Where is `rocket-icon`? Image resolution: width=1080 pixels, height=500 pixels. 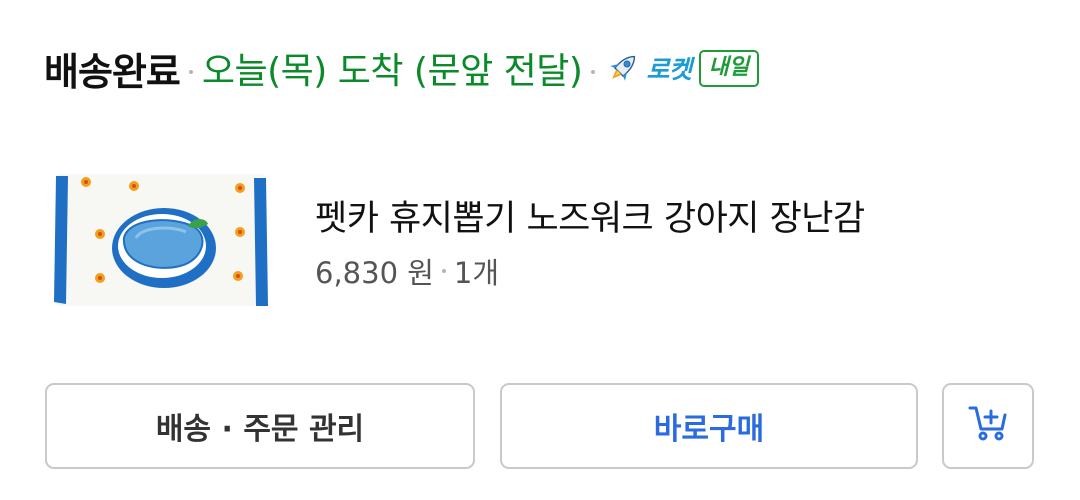 rocket-icon is located at coordinates (623, 68).